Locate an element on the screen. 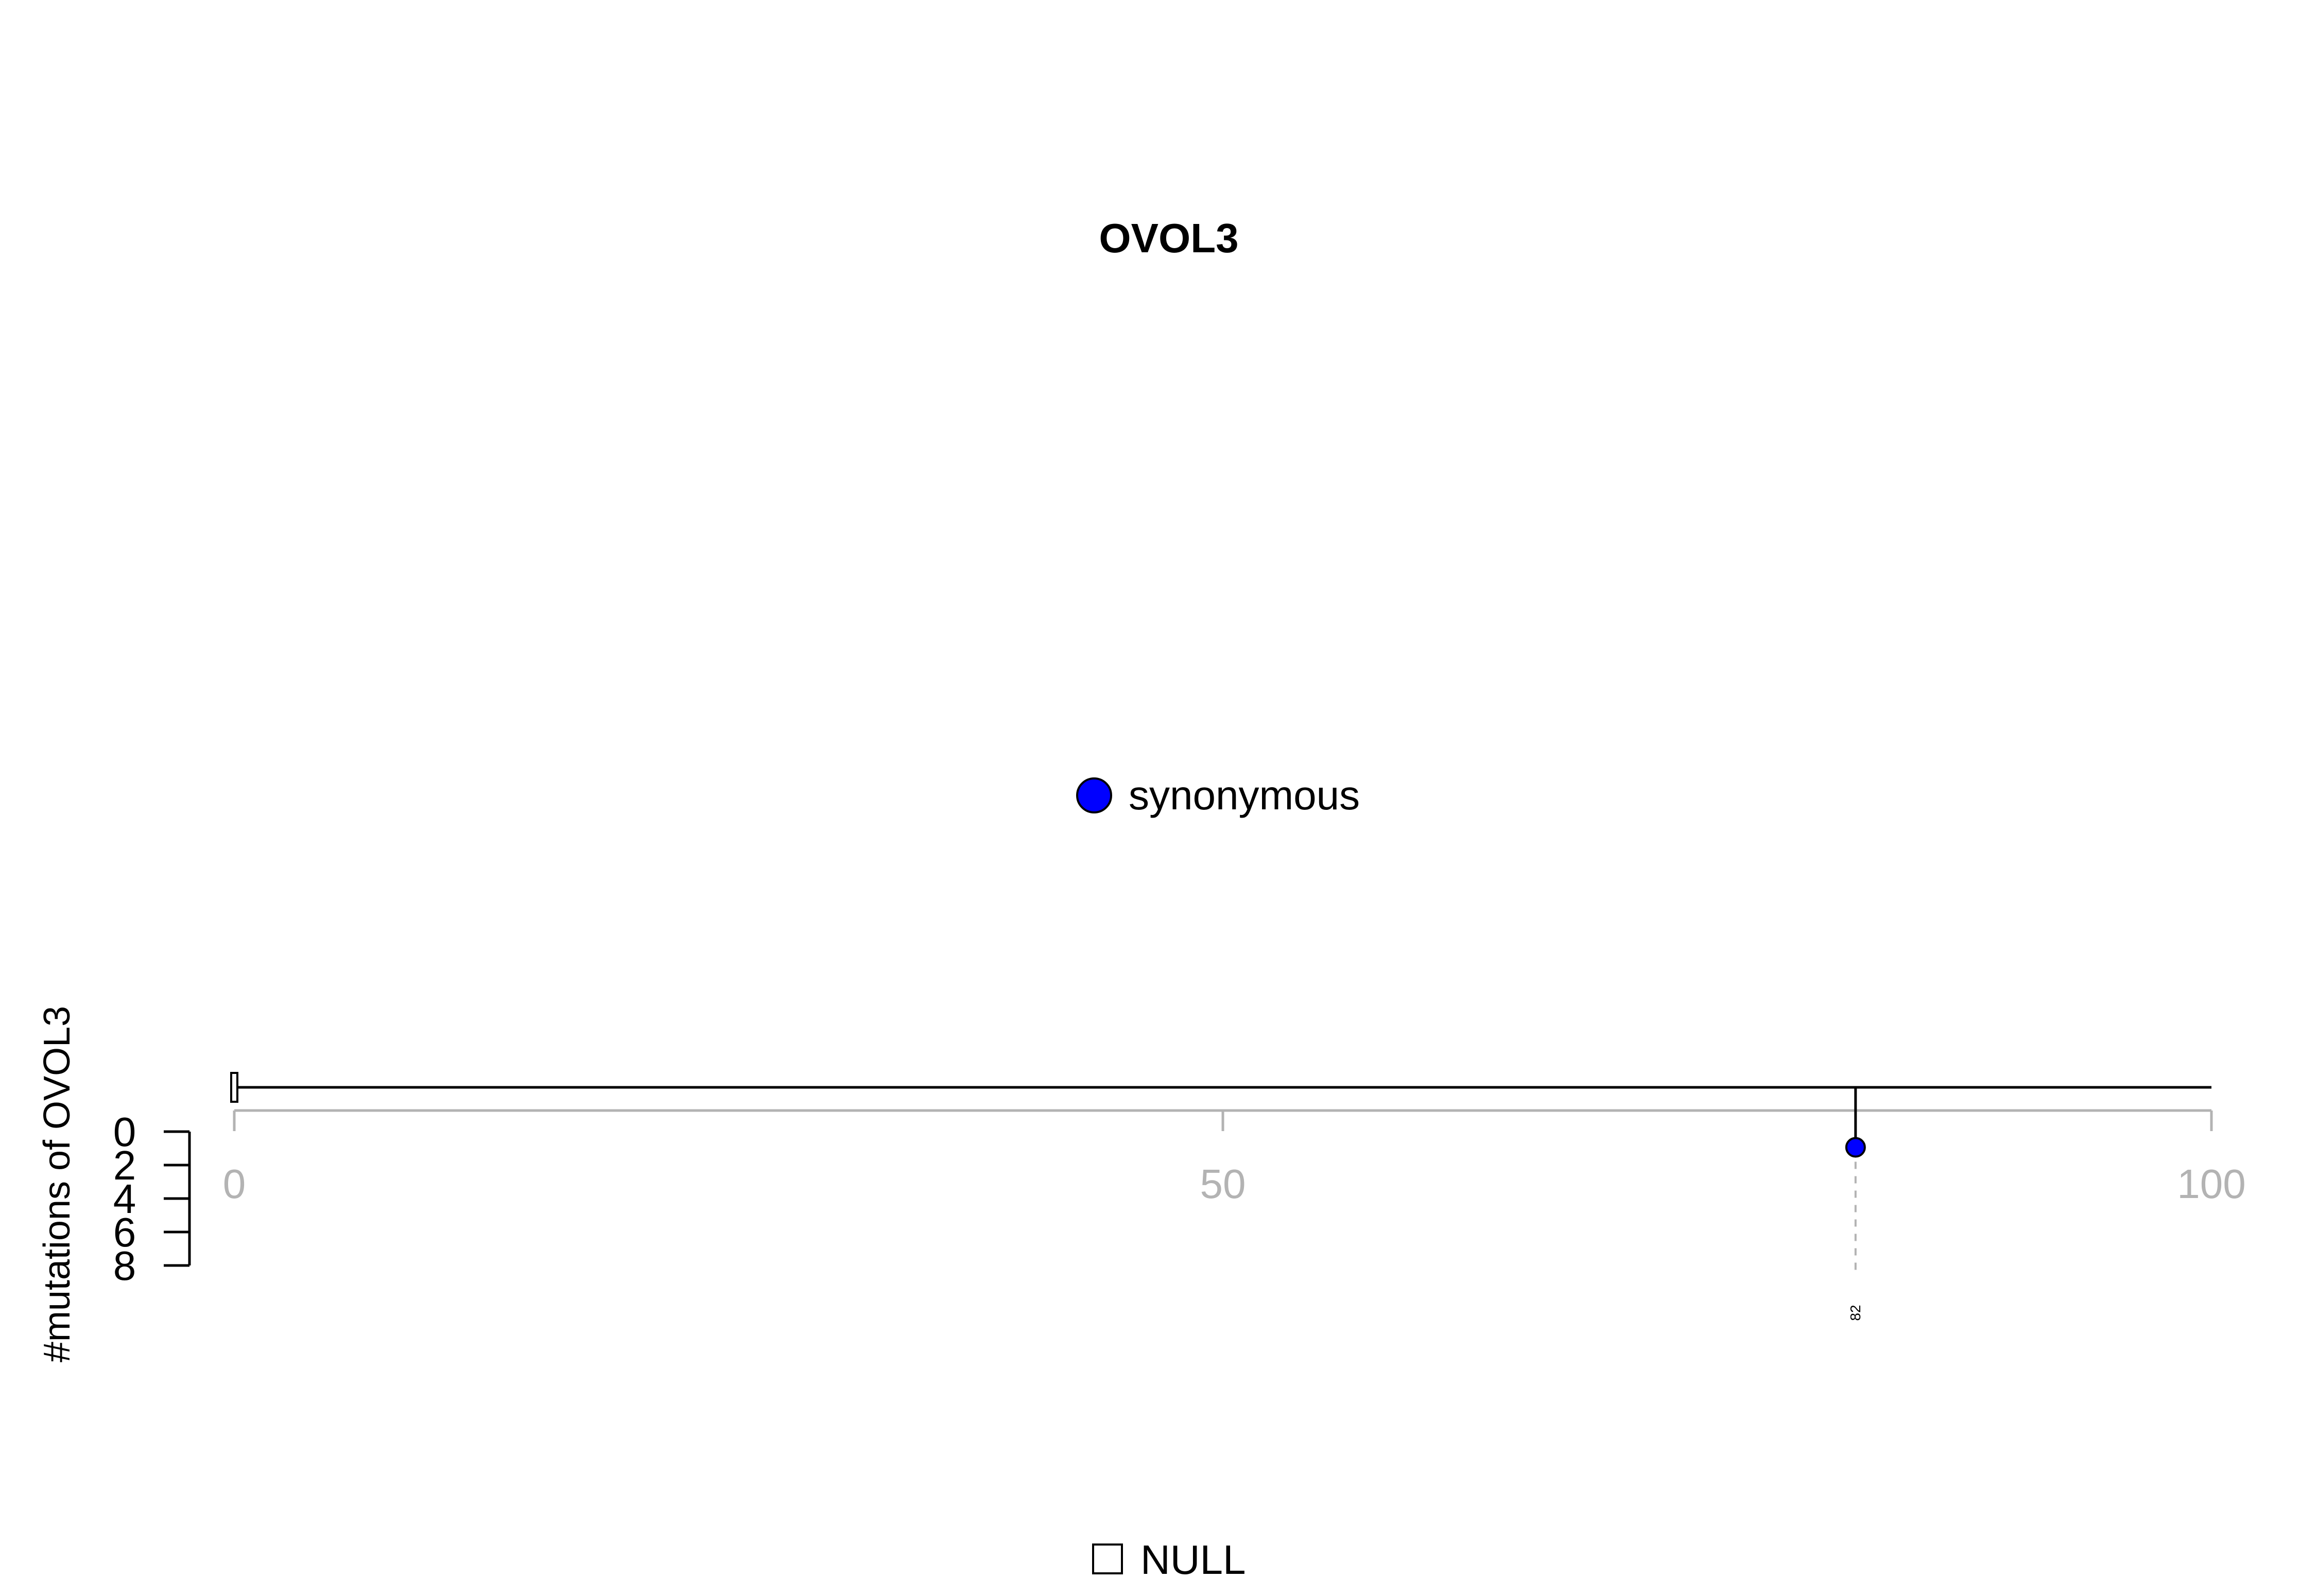 This screenshot has height=1596, width=2317. lollipop-point is located at coordinates (1855, 1147).